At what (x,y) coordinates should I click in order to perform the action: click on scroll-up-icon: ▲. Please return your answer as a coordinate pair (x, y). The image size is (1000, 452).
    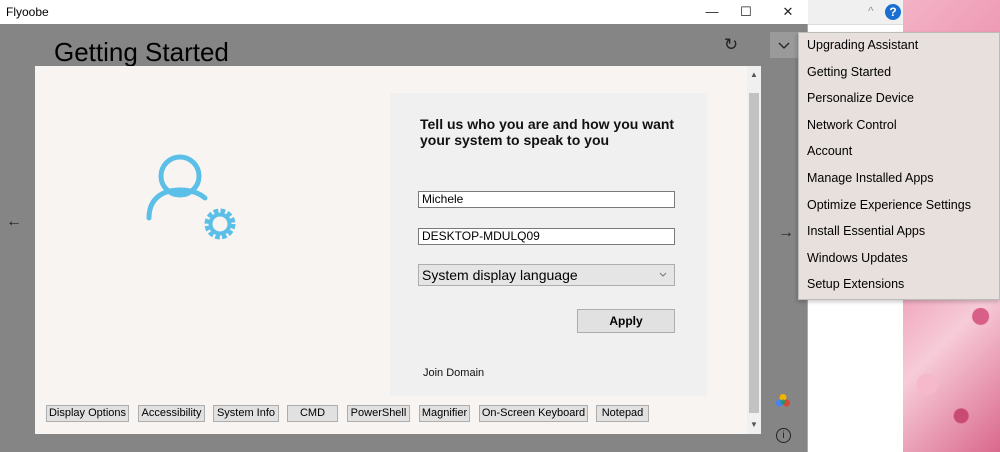
    Looking at the image, I should click on (754, 74).